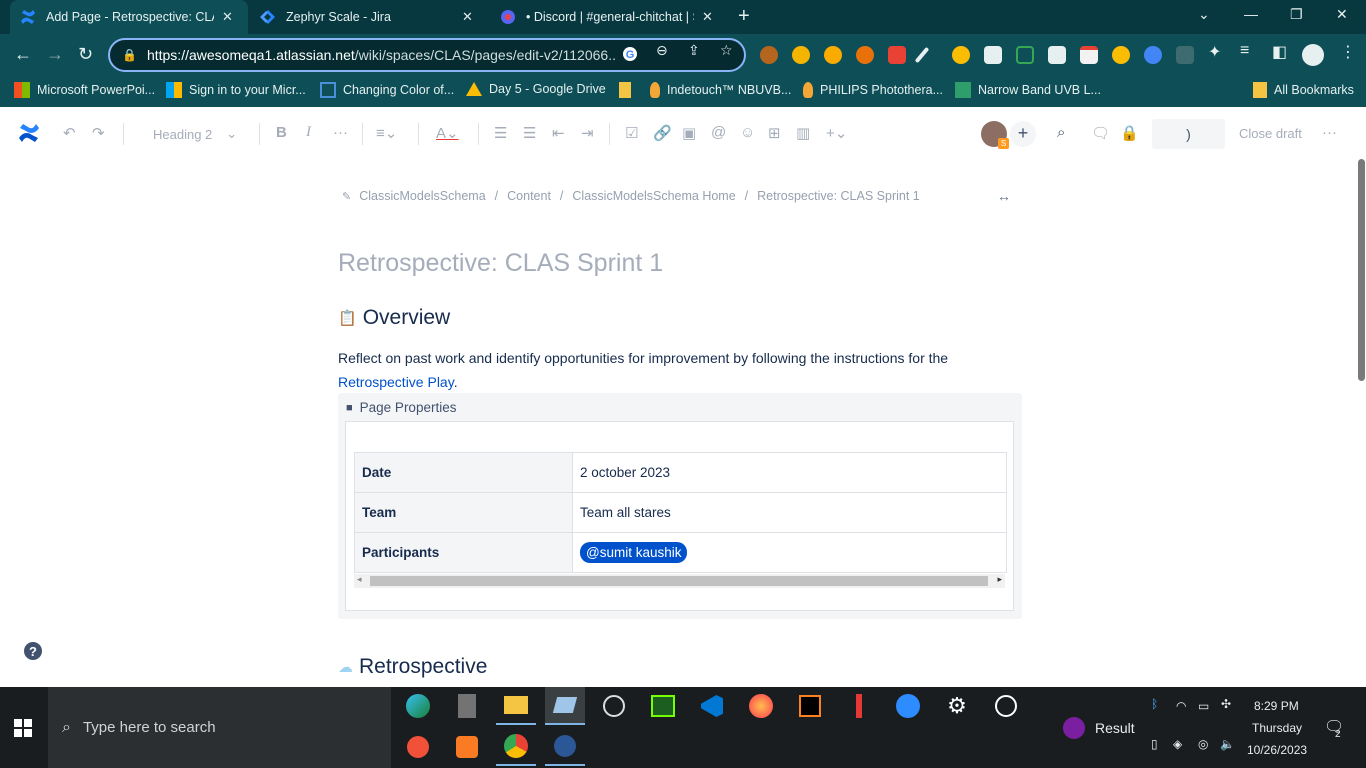 This screenshot has width=1366, height=768. Describe the element at coordinates (1025, 55) in the screenshot. I see `screen-extension-icon` at that location.